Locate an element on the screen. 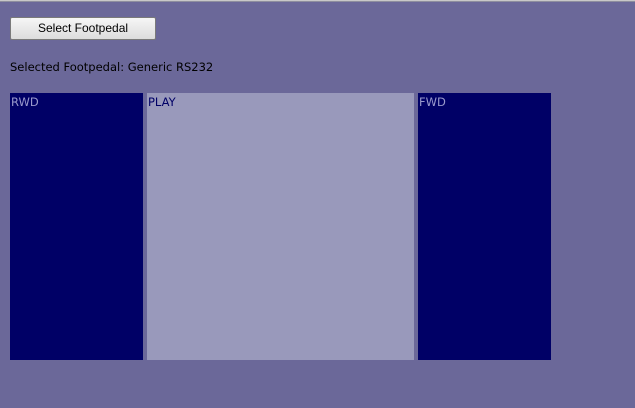 Image resolution: width=635 pixels, height=408 pixels. pedal-rwd: RWD is located at coordinates (76, 226).